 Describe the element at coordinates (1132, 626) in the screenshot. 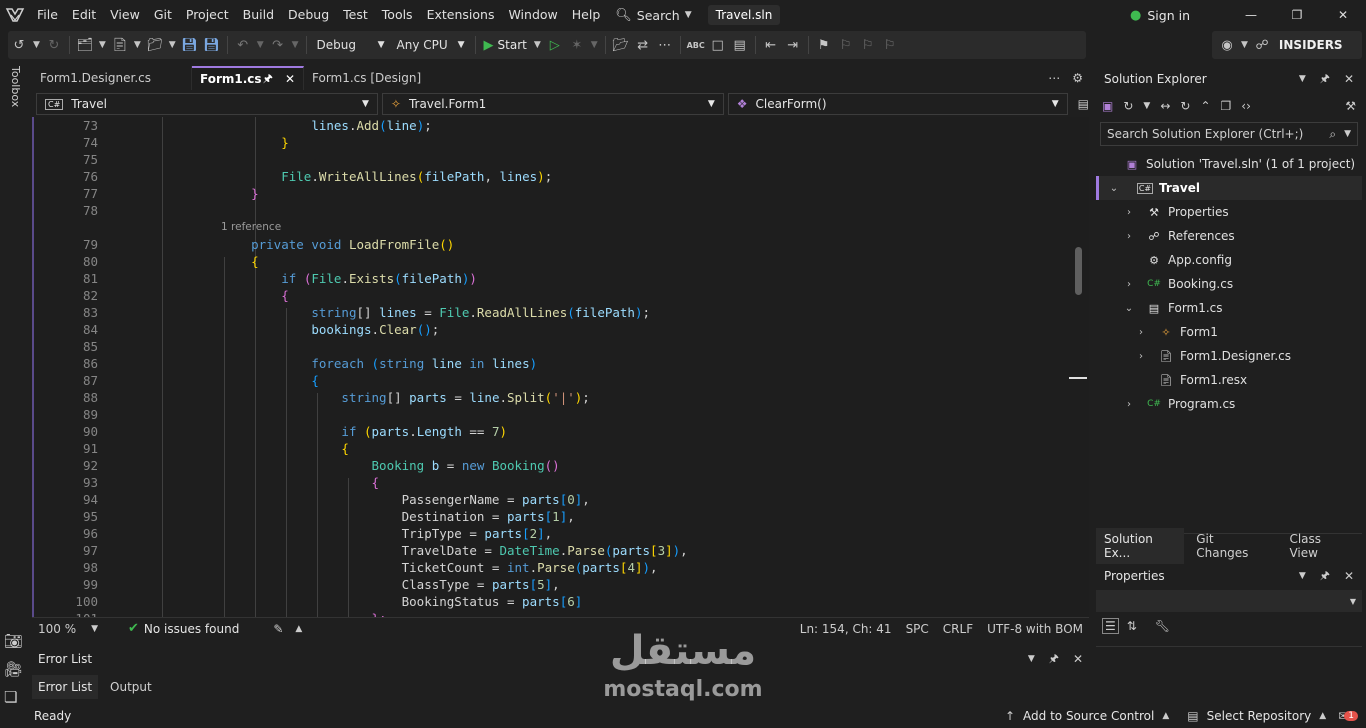

I see `alphabetical-icon: ⇅` at that location.